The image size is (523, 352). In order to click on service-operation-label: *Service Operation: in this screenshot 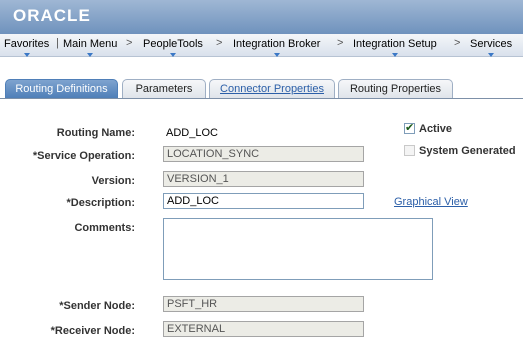, I will do `click(83, 156)`.